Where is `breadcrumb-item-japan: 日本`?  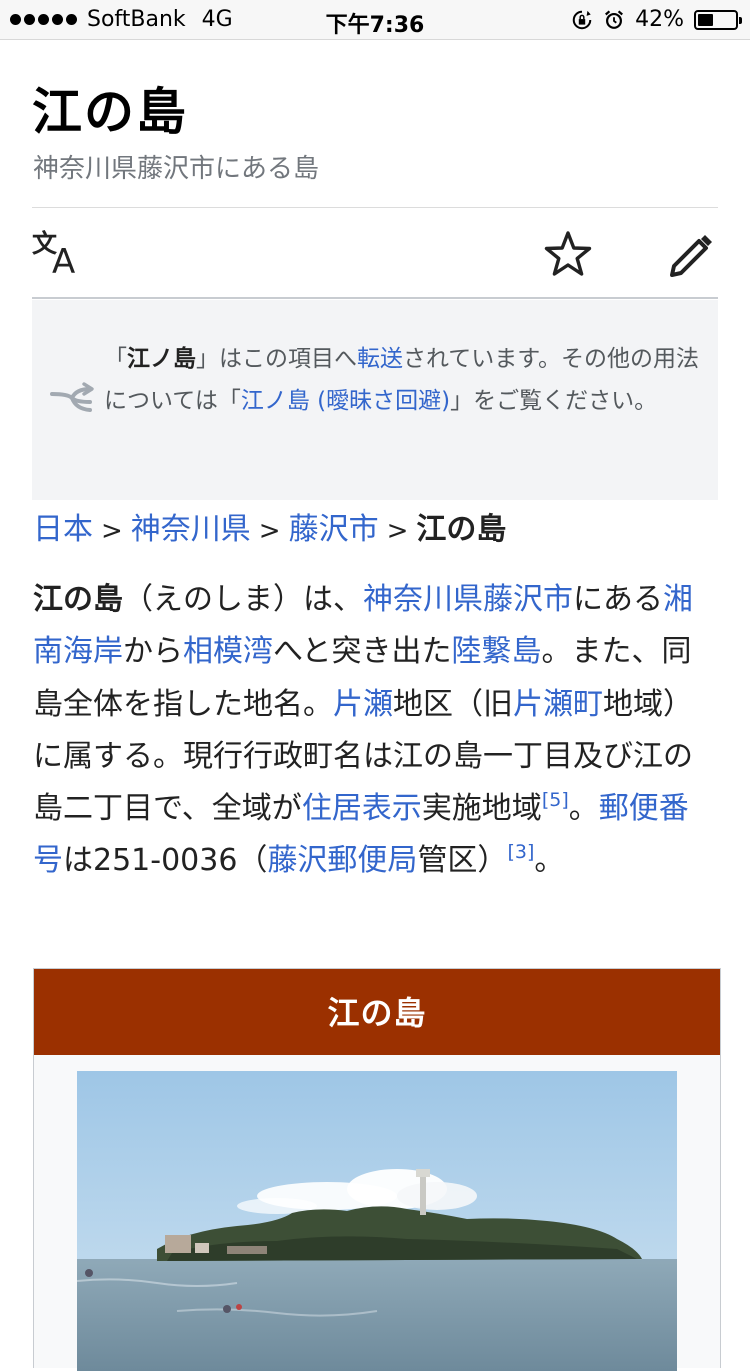
breadcrumb-item-japan: 日本 is located at coordinates (63, 529).